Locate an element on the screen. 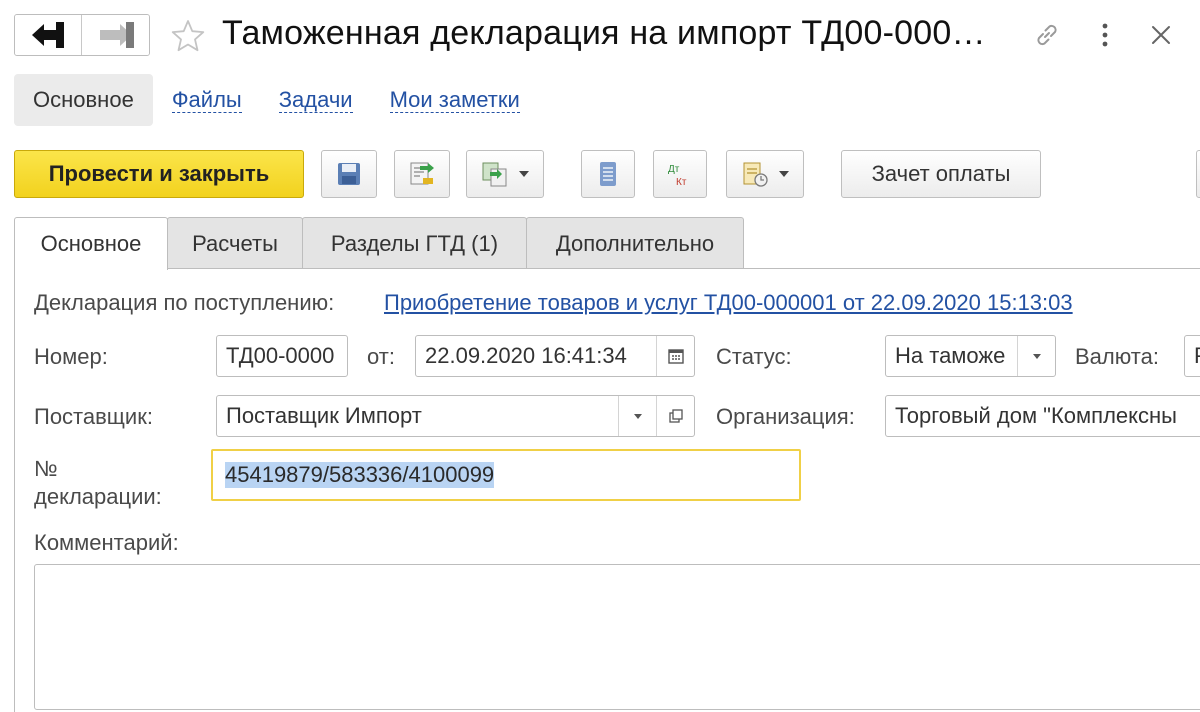  tabs-divider is located at coordinates (607, 268).